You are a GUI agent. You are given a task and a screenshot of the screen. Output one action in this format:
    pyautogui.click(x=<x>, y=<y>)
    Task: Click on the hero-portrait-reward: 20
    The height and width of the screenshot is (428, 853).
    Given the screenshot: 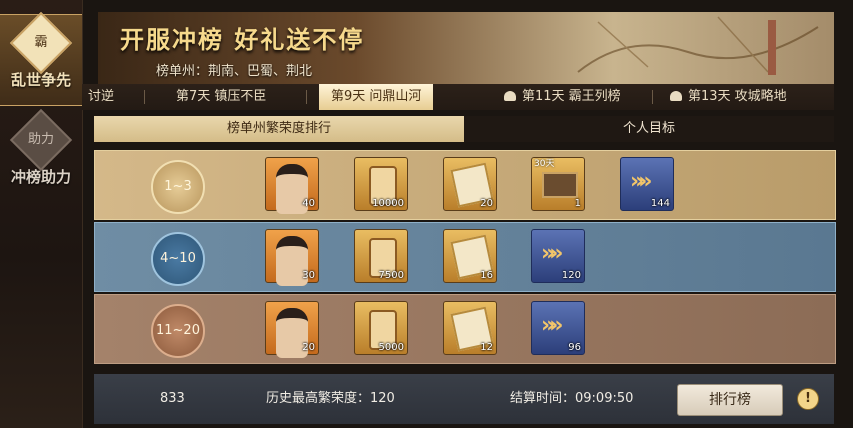 What is the action you would take?
    pyautogui.click(x=292, y=329)
    